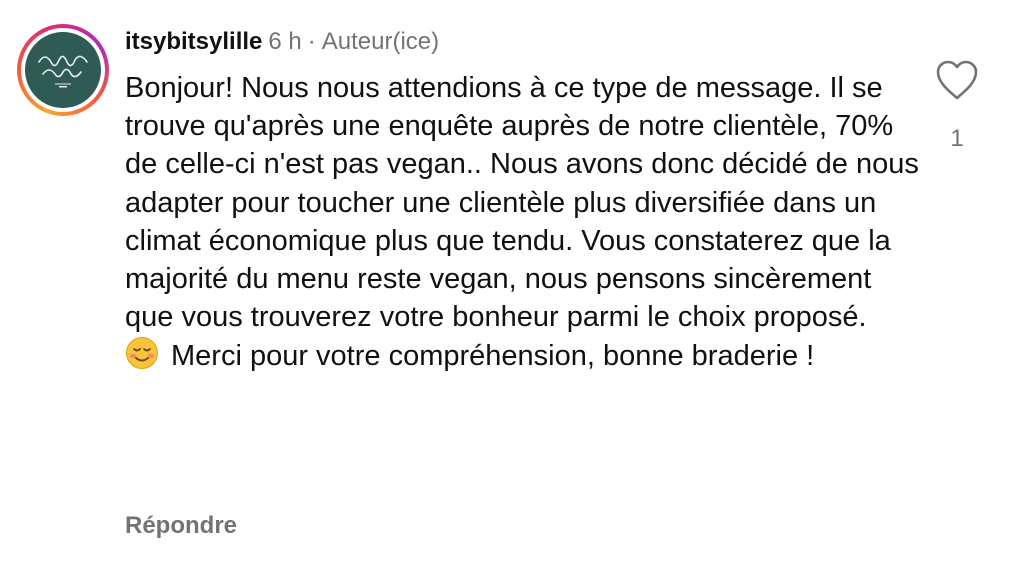 The width and height of the screenshot is (1024, 565). I want to click on avatar-logo, so click(63, 71).